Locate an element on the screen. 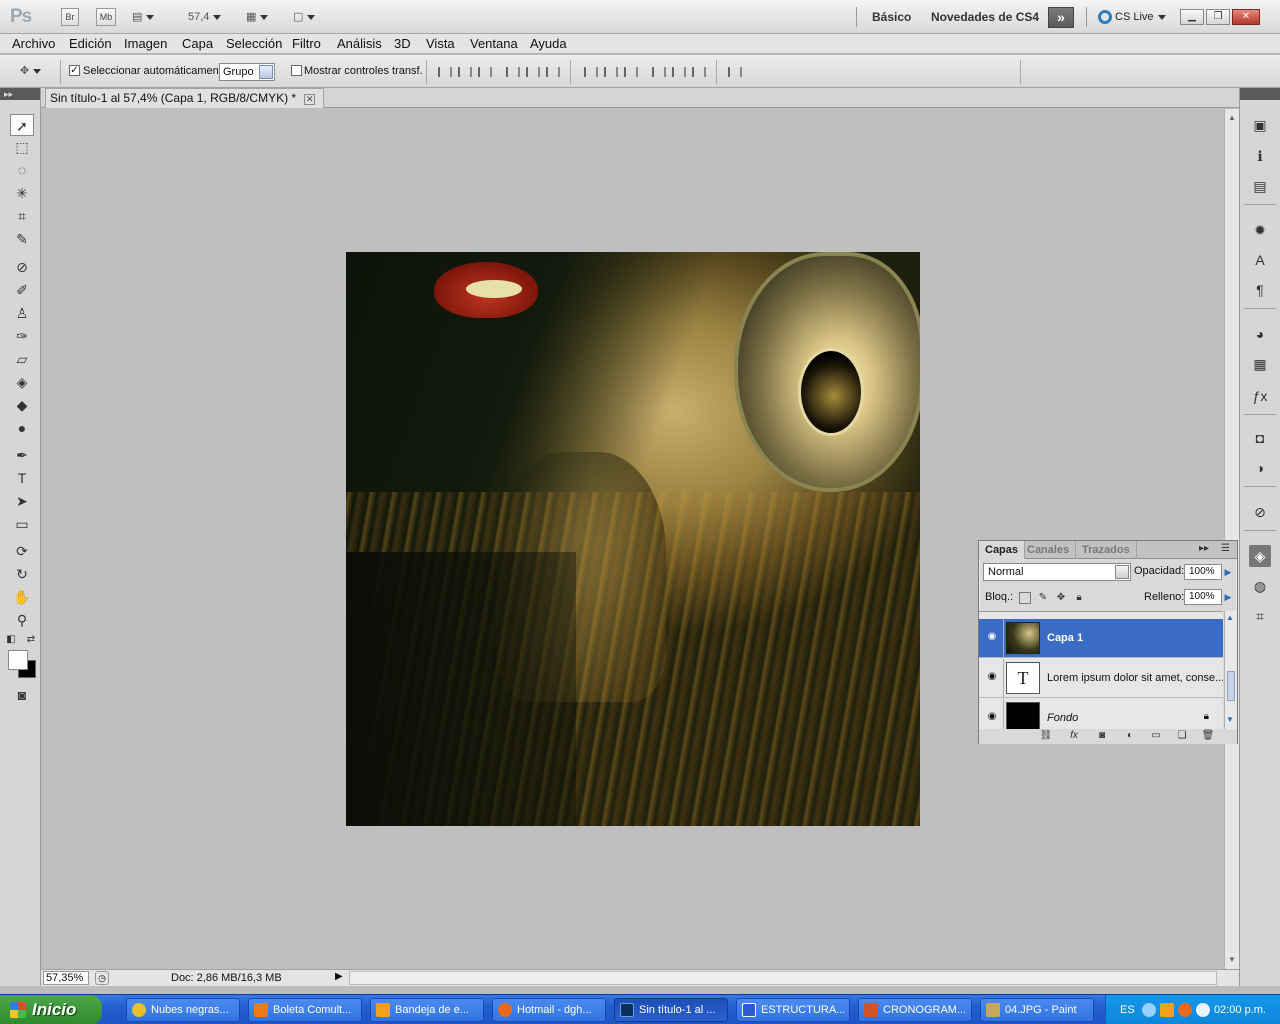  pen-tool-icon: ✒ is located at coordinates (22, 455).